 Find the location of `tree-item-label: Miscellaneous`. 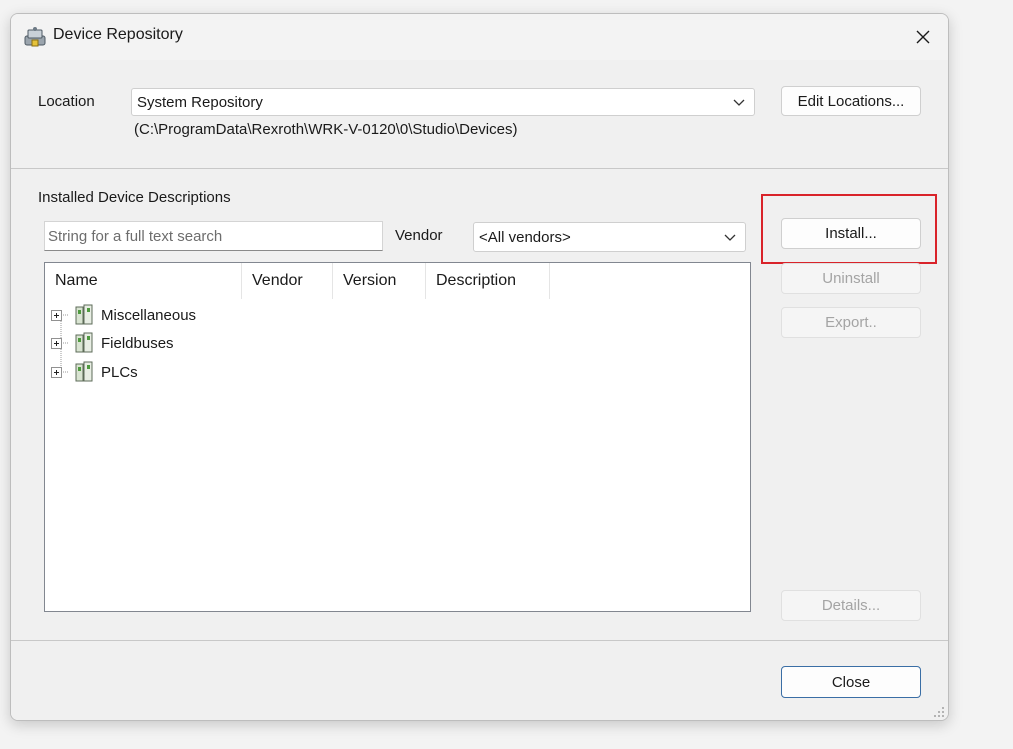

tree-item-label: Miscellaneous is located at coordinates (149, 315).